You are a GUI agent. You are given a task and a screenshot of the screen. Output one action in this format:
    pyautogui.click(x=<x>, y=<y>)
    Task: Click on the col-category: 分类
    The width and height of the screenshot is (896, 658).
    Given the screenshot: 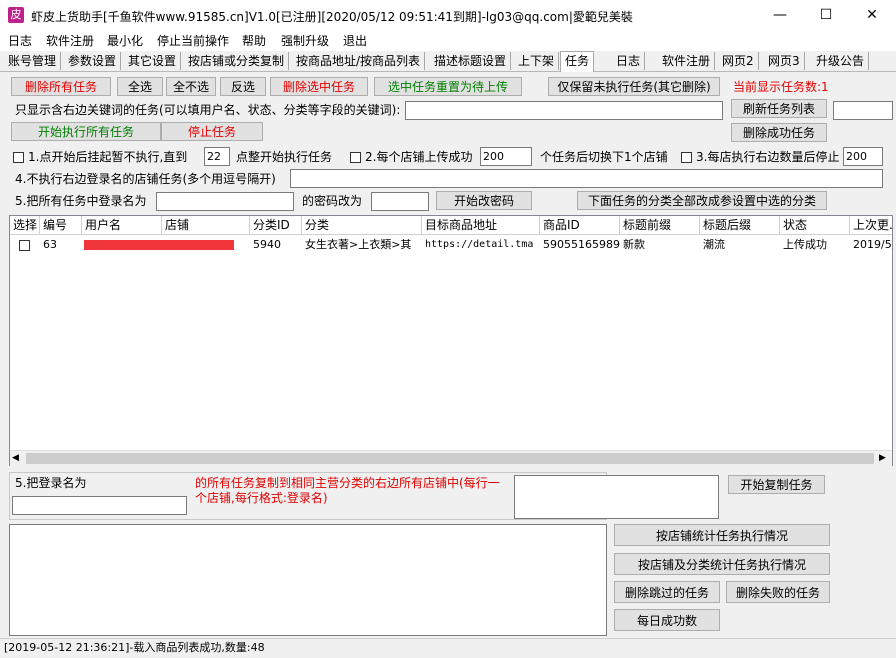 What is the action you would take?
    pyautogui.click(x=362, y=225)
    